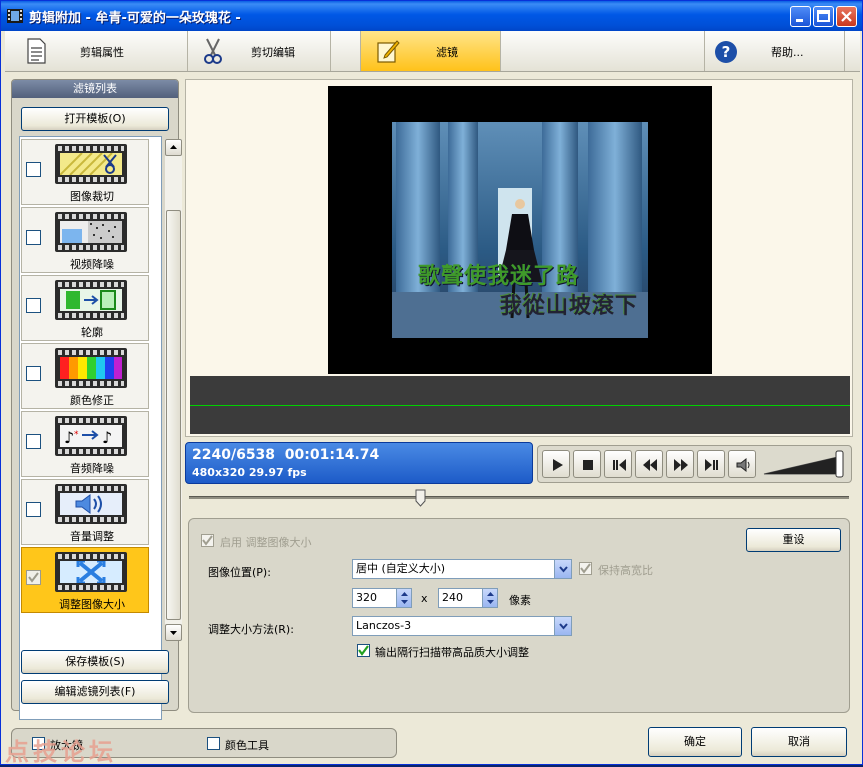  I want to click on speaker-icon, so click(743, 465).